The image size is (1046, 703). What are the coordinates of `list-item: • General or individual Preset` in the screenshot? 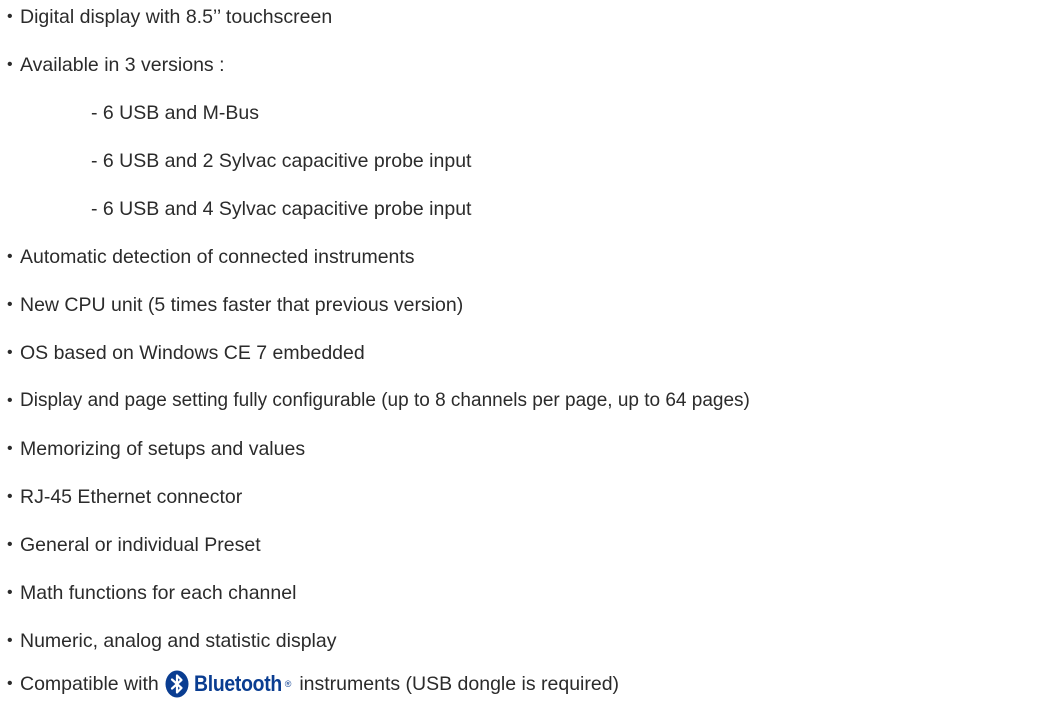 It's located at (130, 545).